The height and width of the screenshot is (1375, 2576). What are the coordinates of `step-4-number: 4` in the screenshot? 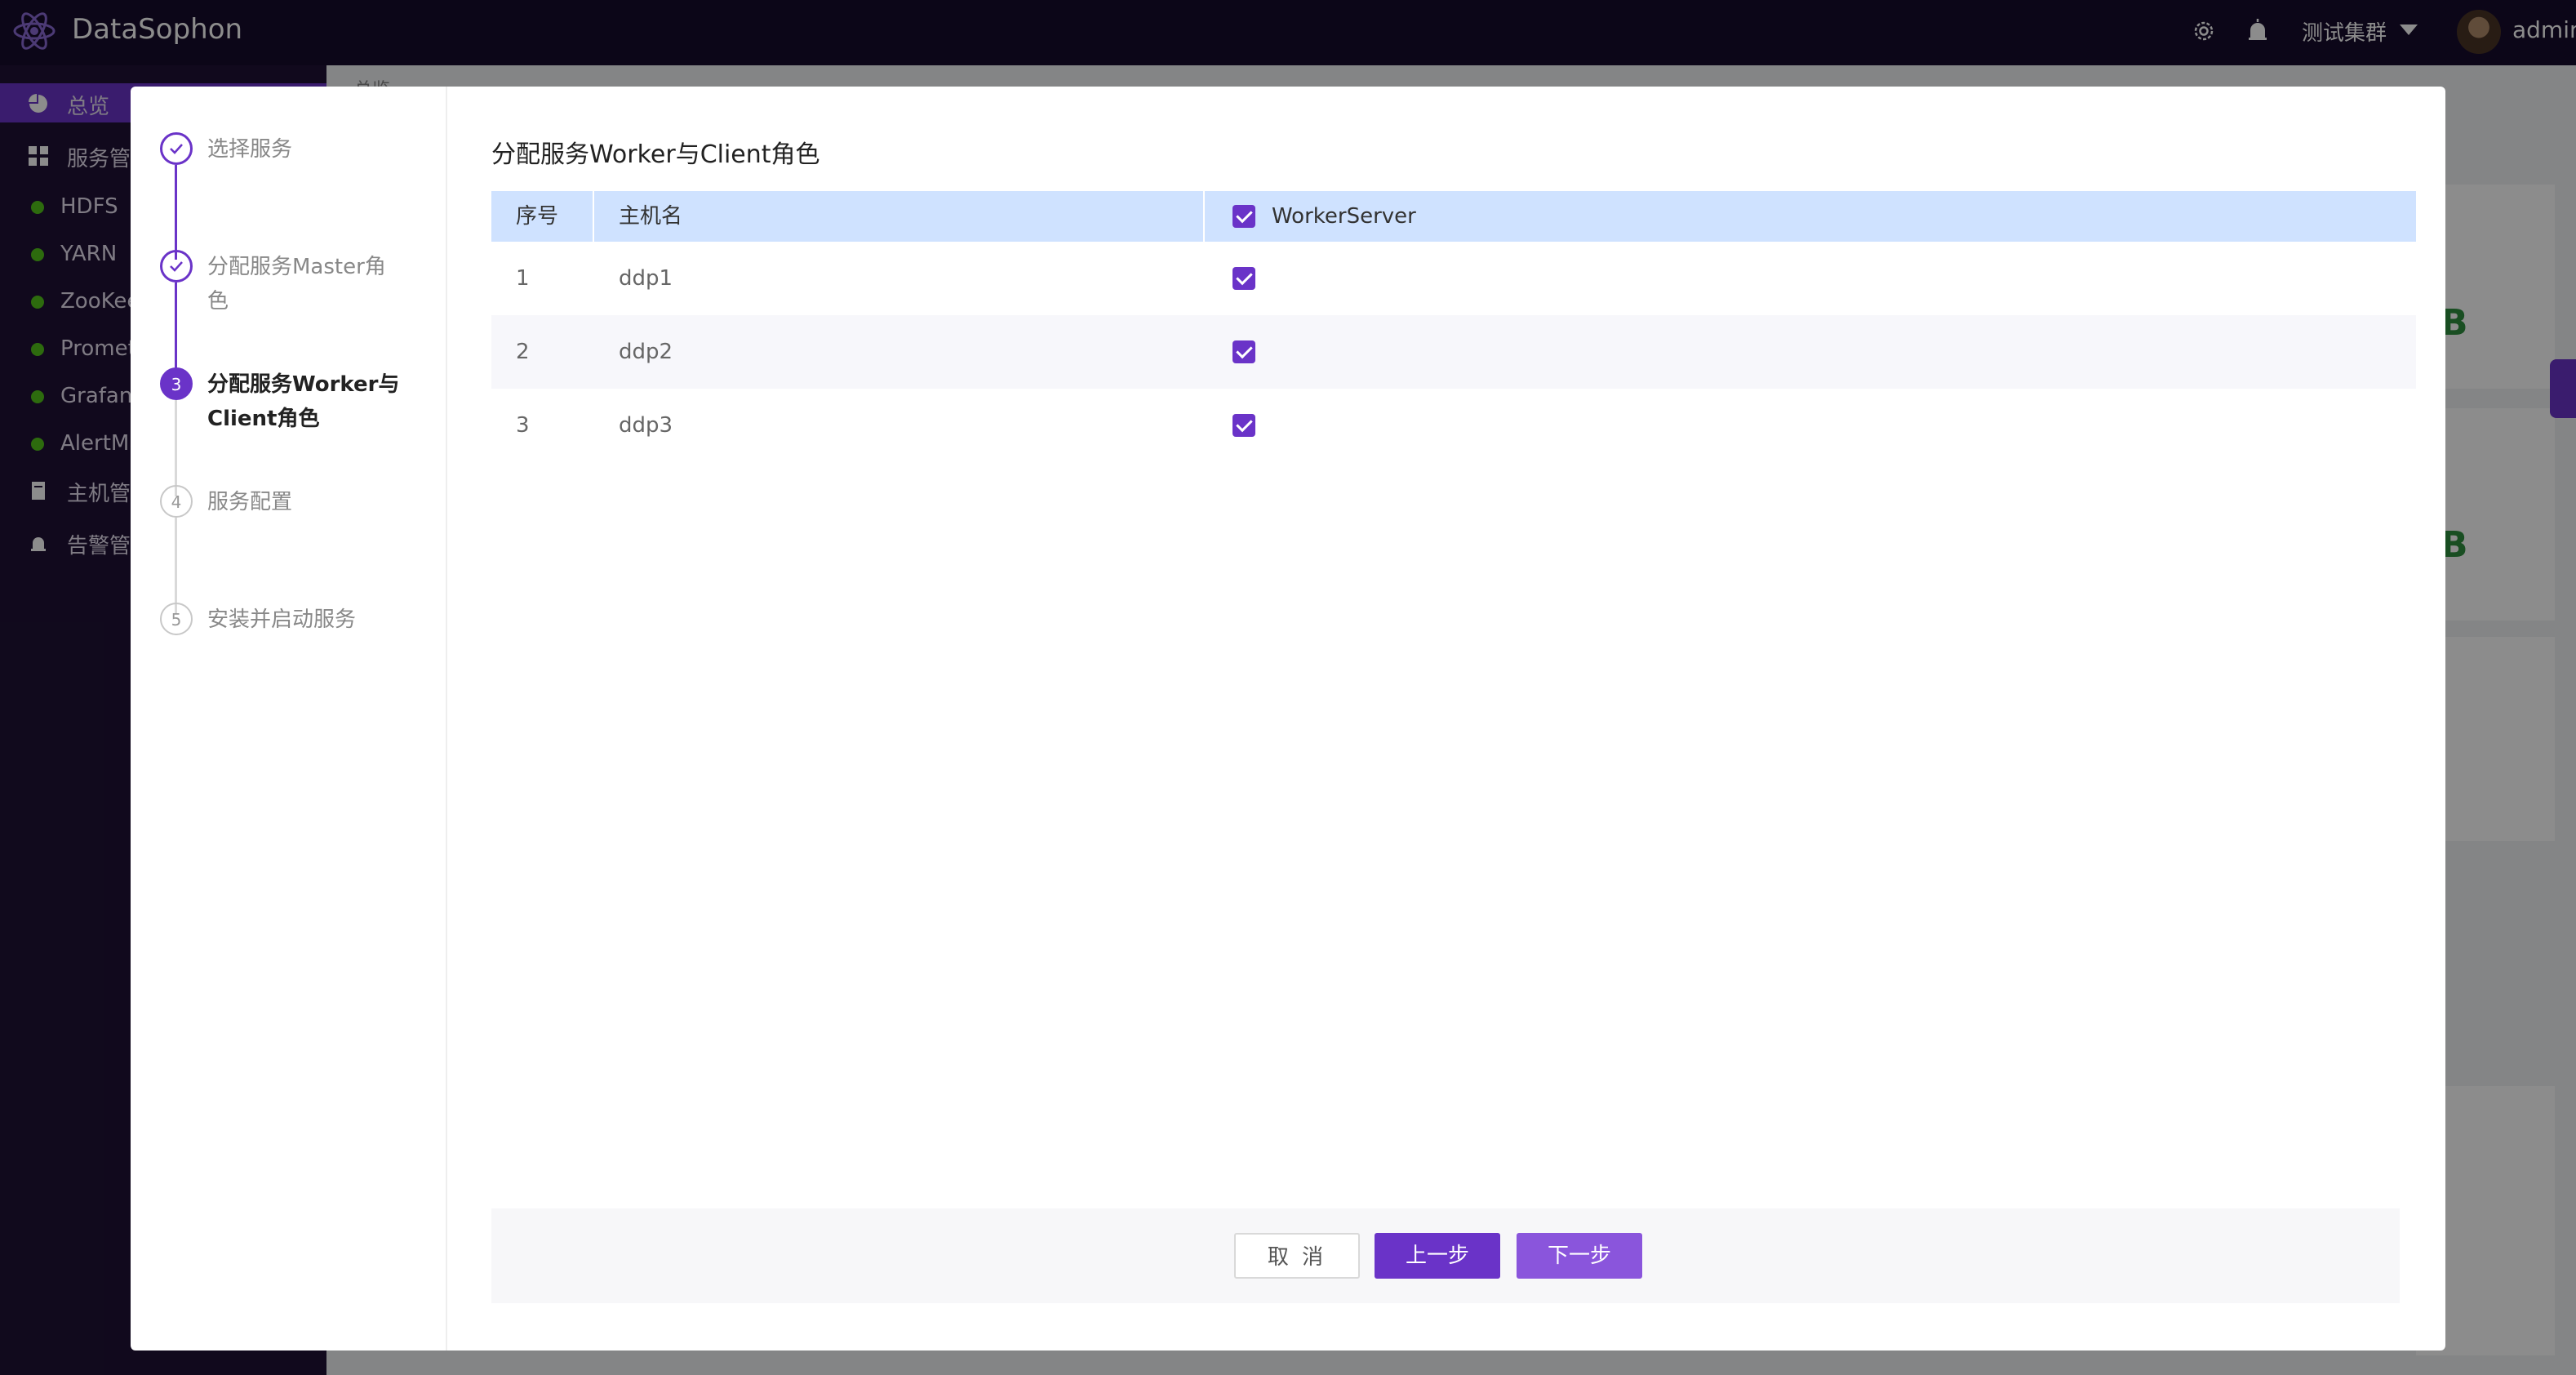 It's located at (176, 501).